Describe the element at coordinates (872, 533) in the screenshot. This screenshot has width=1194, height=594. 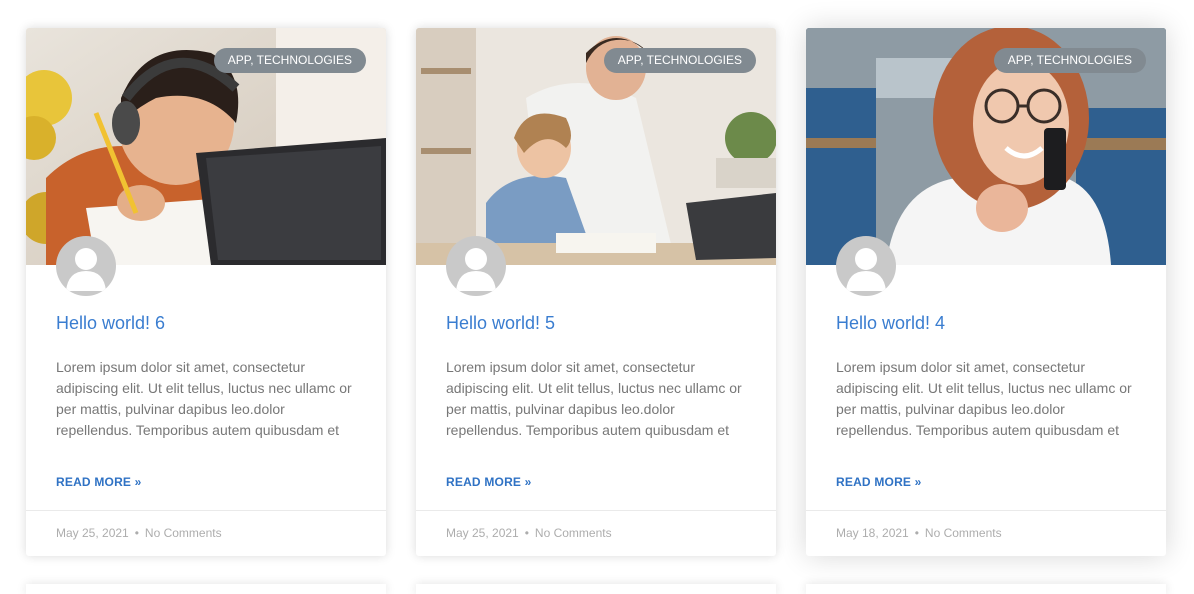
I see `post-date: May 18, 2021` at that location.